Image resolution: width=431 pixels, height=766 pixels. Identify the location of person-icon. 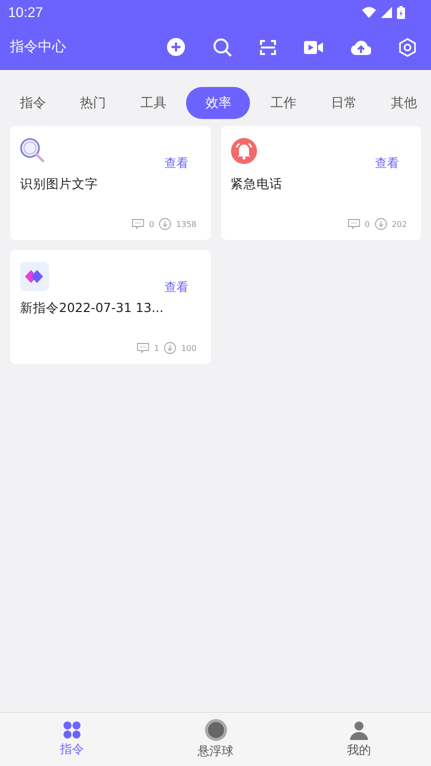
(359, 730).